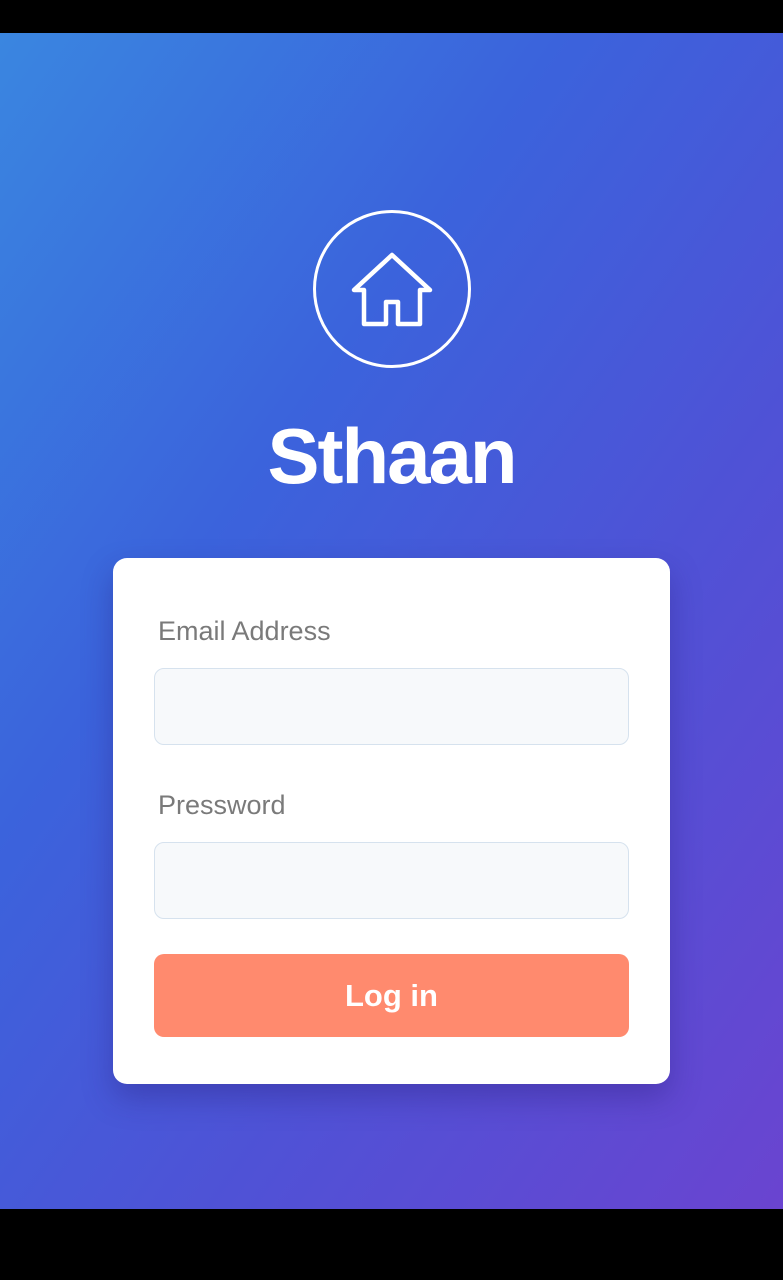 The width and height of the screenshot is (783, 1280). I want to click on bottom-black-bar, so click(391, 1244).